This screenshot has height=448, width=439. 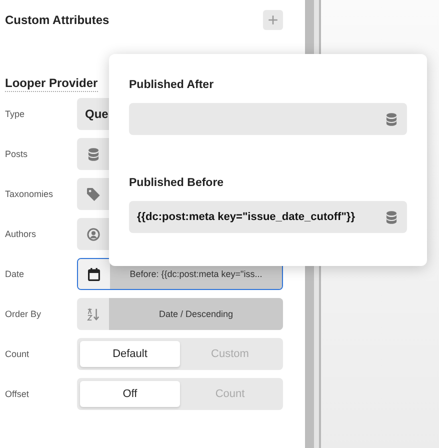 I want to click on field-label: Taxonomies, so click(x=29, y=194).